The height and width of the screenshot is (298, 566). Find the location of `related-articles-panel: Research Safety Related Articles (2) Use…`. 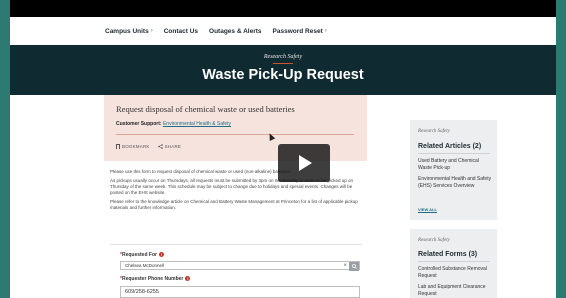

related-articles-panel: Research Safety Related Articles (2) Use… is located at coordinates (453, 170).